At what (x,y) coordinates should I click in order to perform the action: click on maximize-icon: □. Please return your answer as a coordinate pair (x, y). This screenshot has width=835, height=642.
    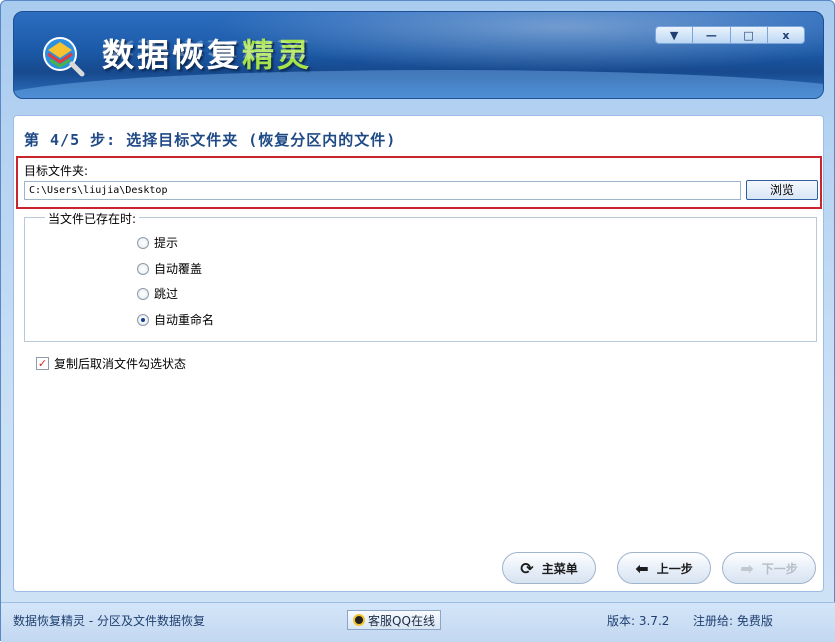
    Looking at the image, I should click on (749, 35).